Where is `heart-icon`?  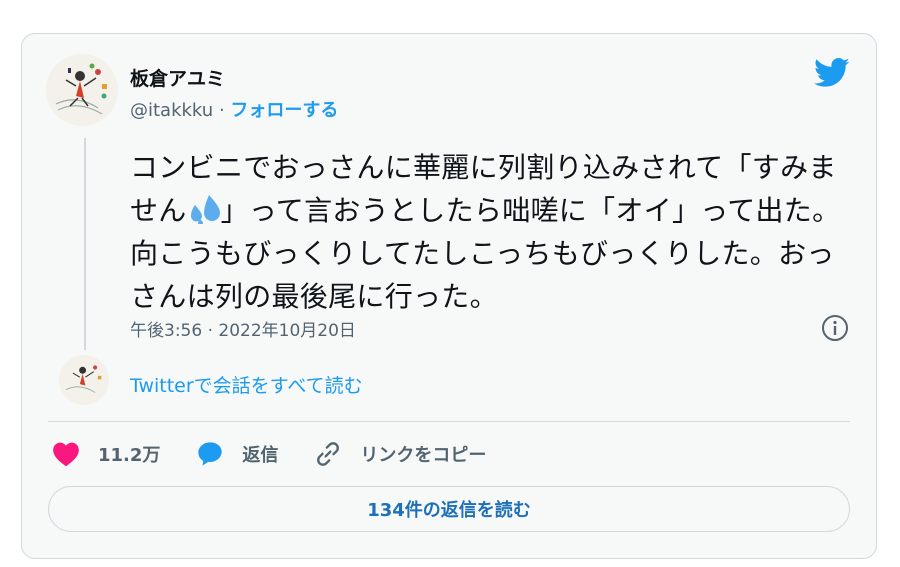
heart-icon is located at coordinates (66, 454).